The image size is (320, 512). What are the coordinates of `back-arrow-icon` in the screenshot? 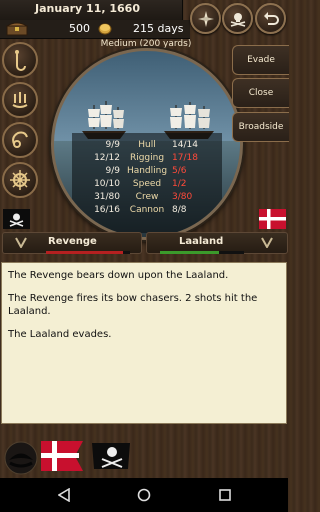 It's located at (271, 18).